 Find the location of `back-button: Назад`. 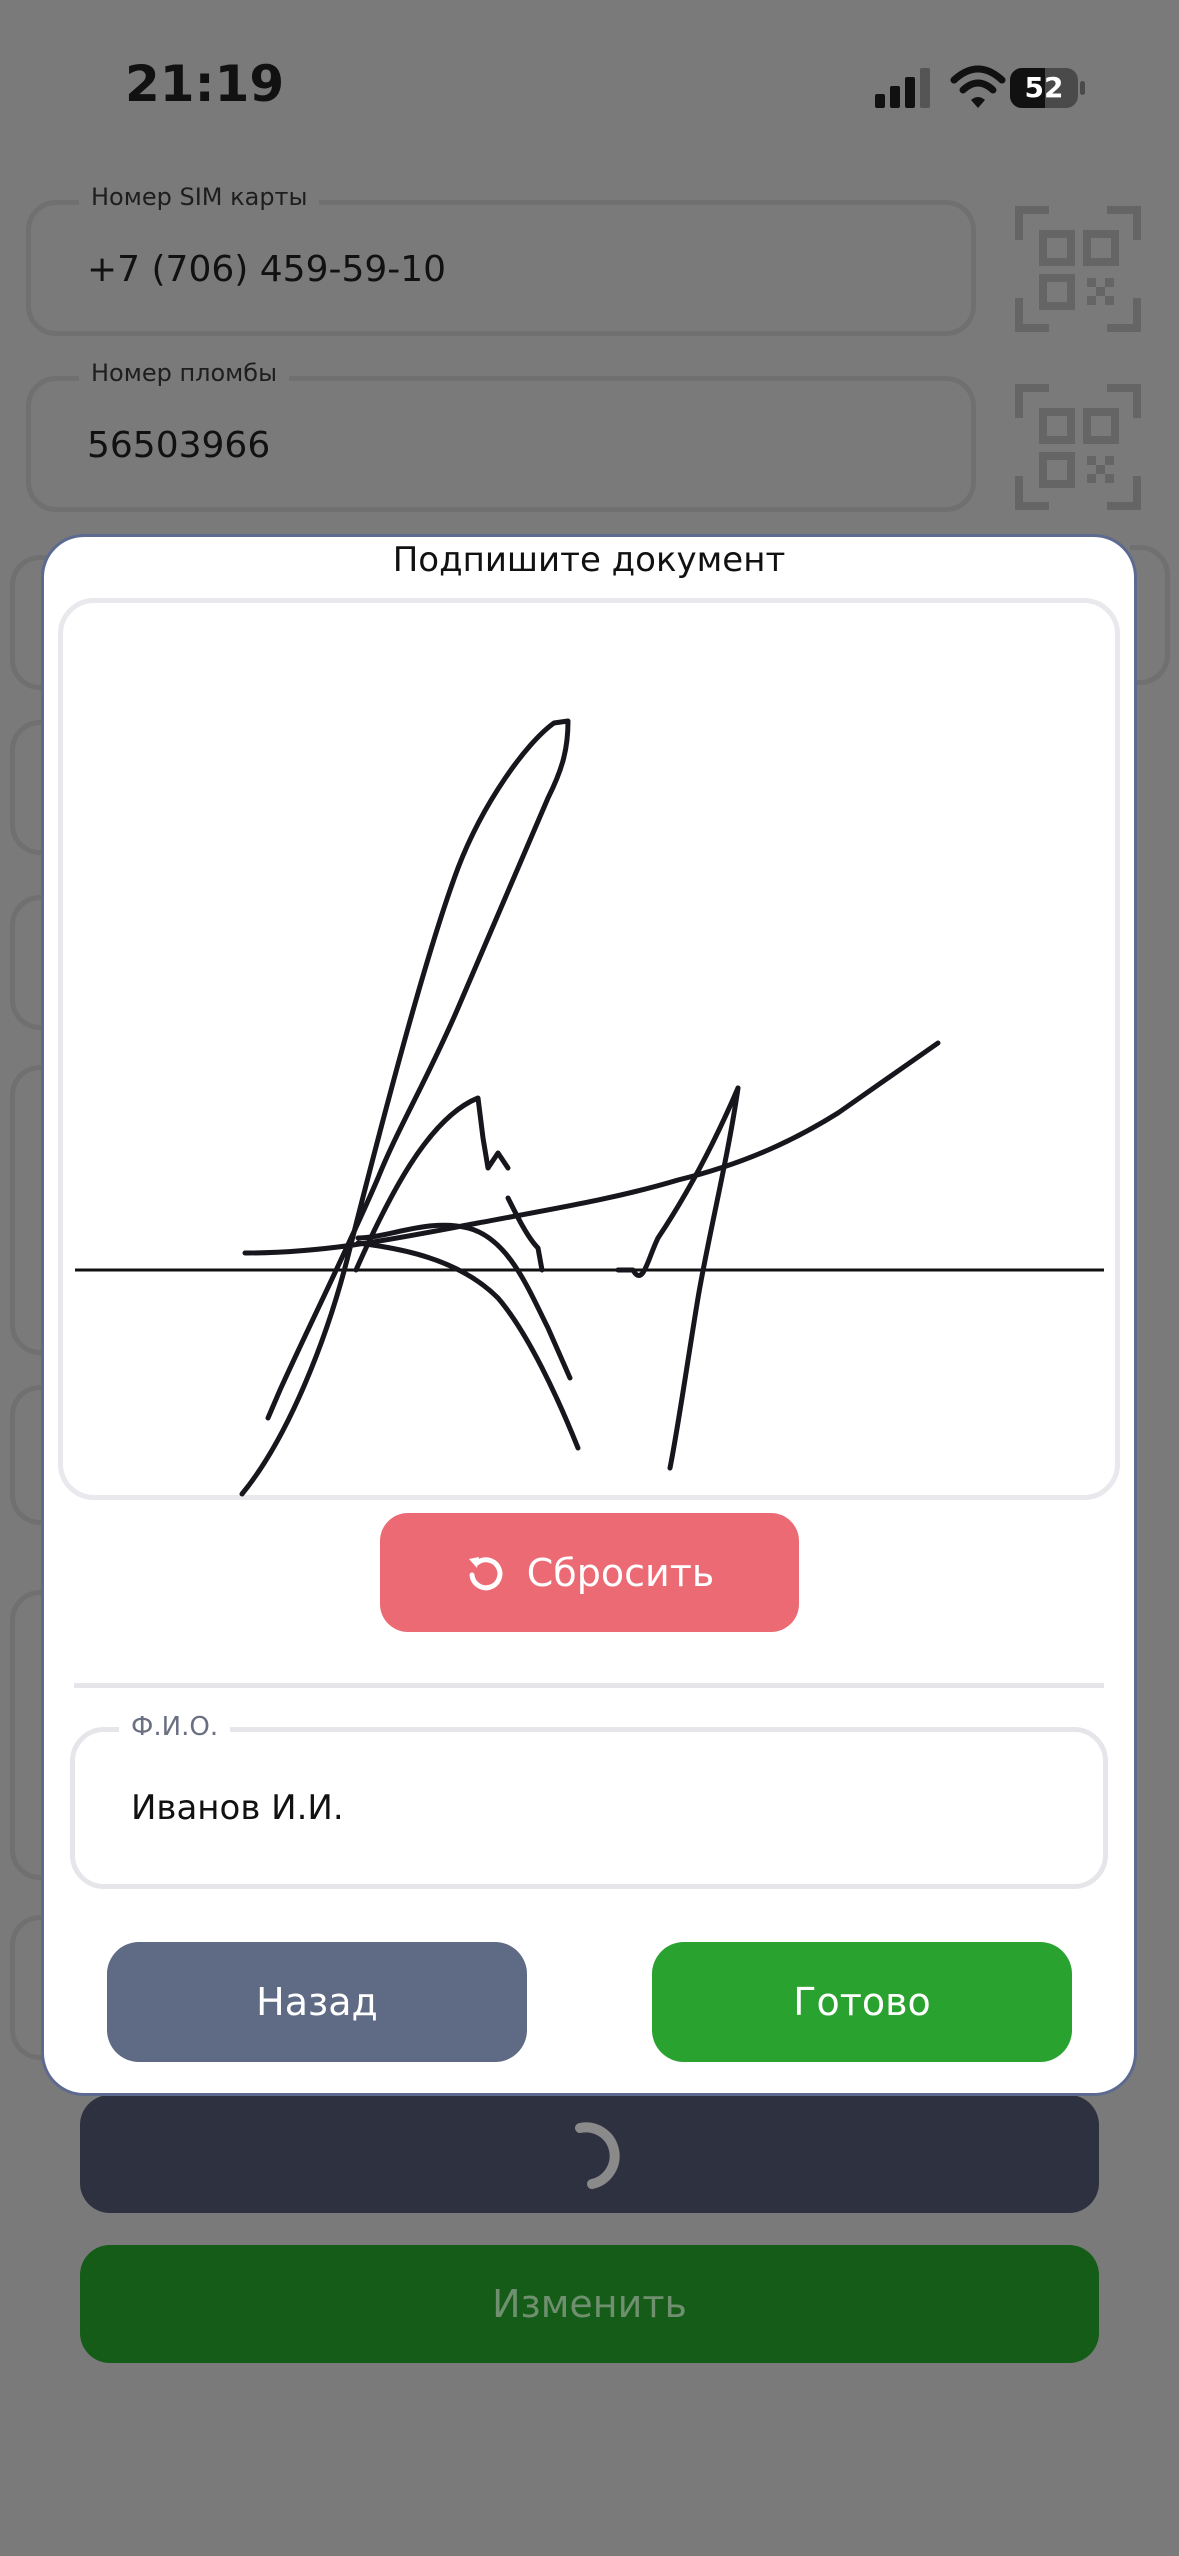

back-button: Назад is located at coordinates (317, 2002).